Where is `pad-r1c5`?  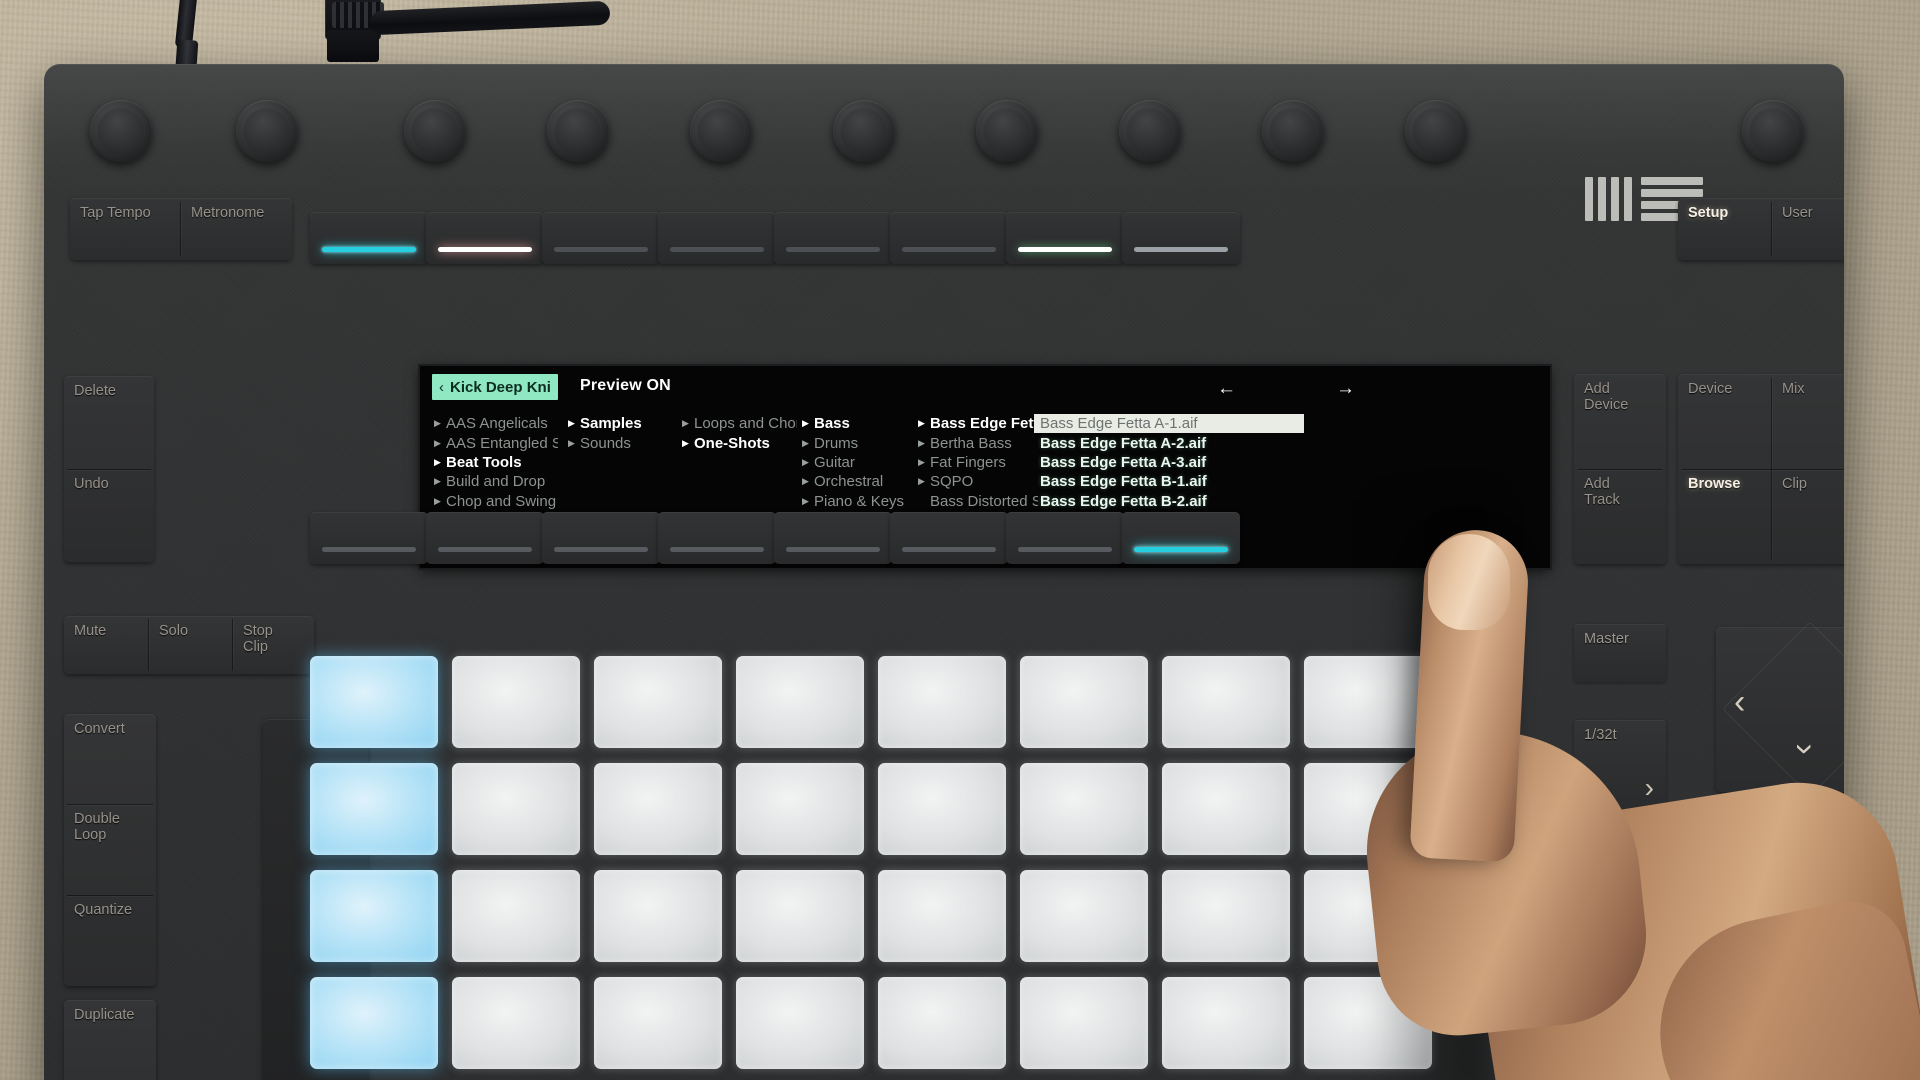 pad-r1c5 is located at coordinates (942, 702).